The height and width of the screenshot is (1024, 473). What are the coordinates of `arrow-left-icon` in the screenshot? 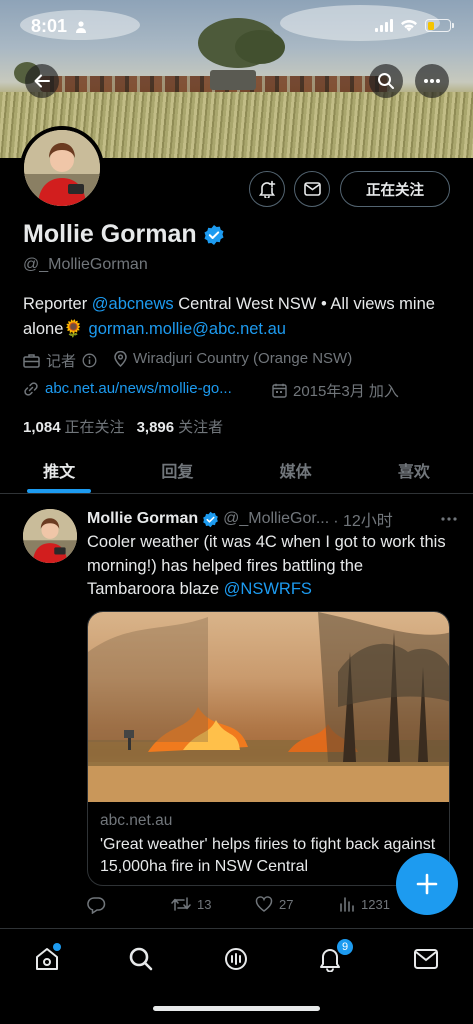 It's located at (42, 81).